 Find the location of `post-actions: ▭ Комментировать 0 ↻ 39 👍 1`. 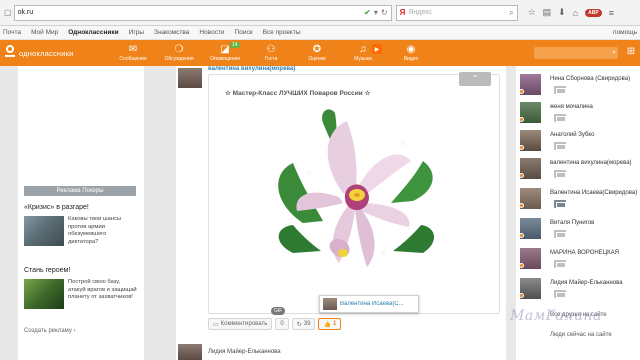

post-actions: ▭ Комментировать 0 ↻ 39 👍 1 is located at coordinates (275, 324).